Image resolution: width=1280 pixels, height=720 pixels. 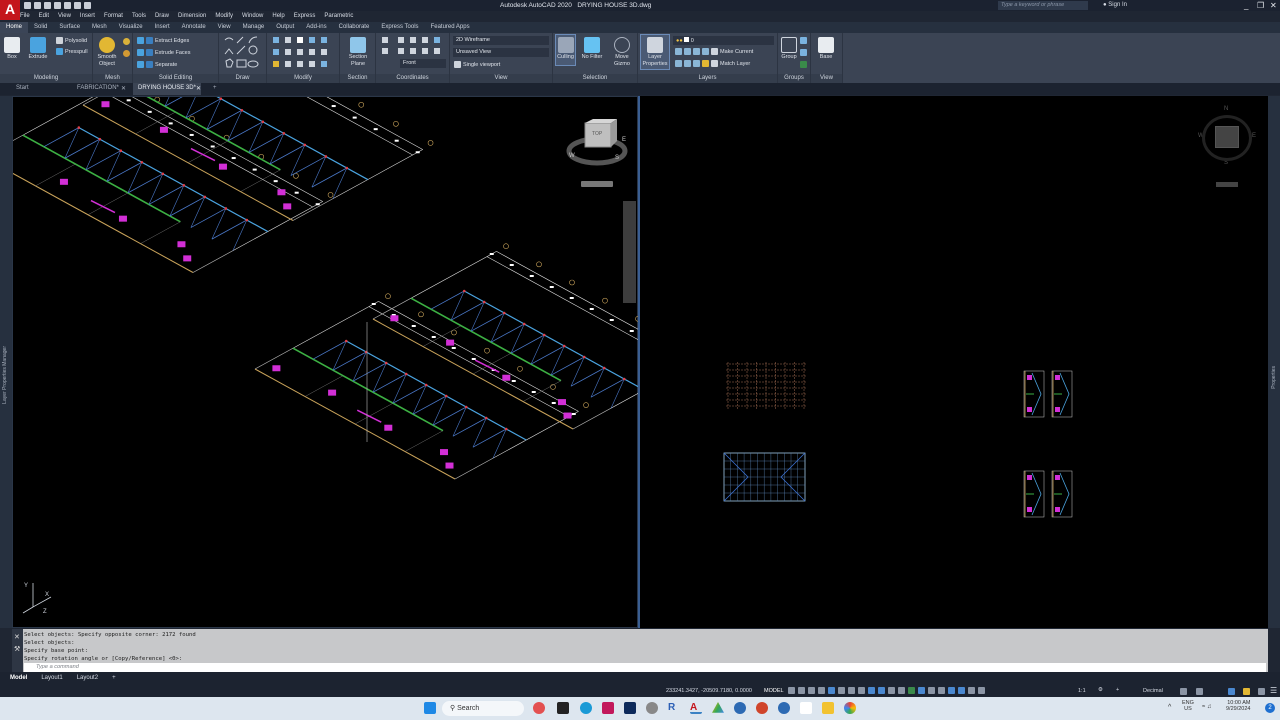 I want to click on viewport-config-button: Single viewport, so click(x=477, y=64).